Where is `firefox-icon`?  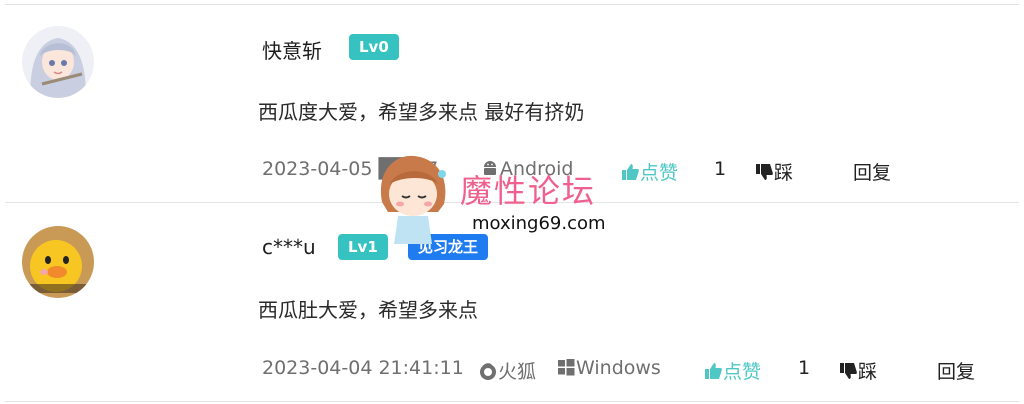 firefox-icon is located at coordinates (488, 373).